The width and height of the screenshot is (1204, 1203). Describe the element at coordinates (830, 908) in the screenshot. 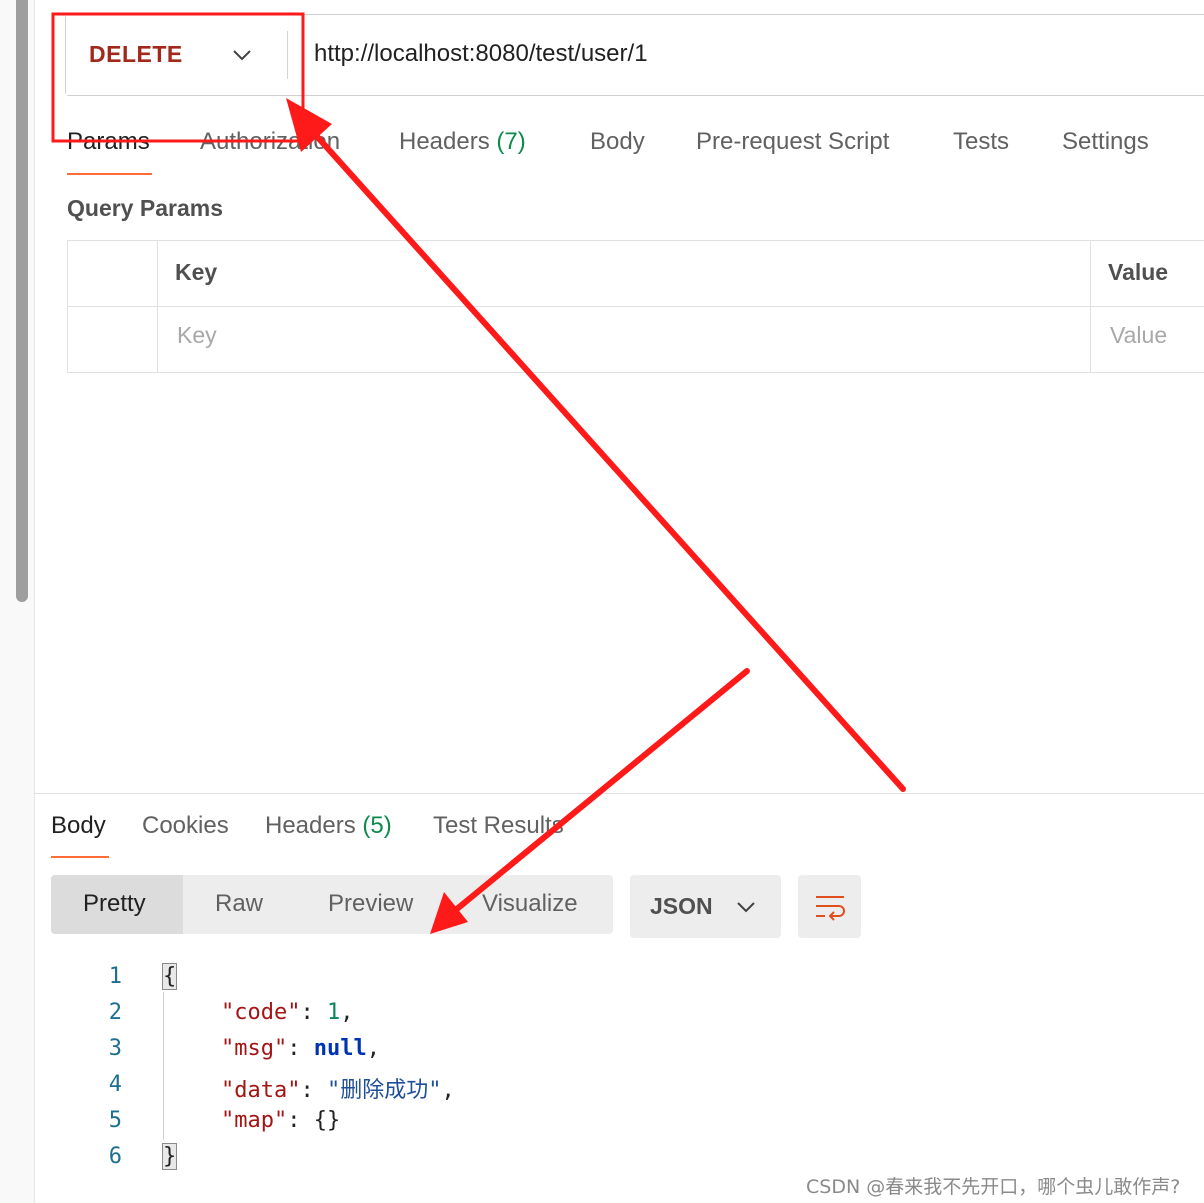

I see `wrap-lines-icon` at that location.